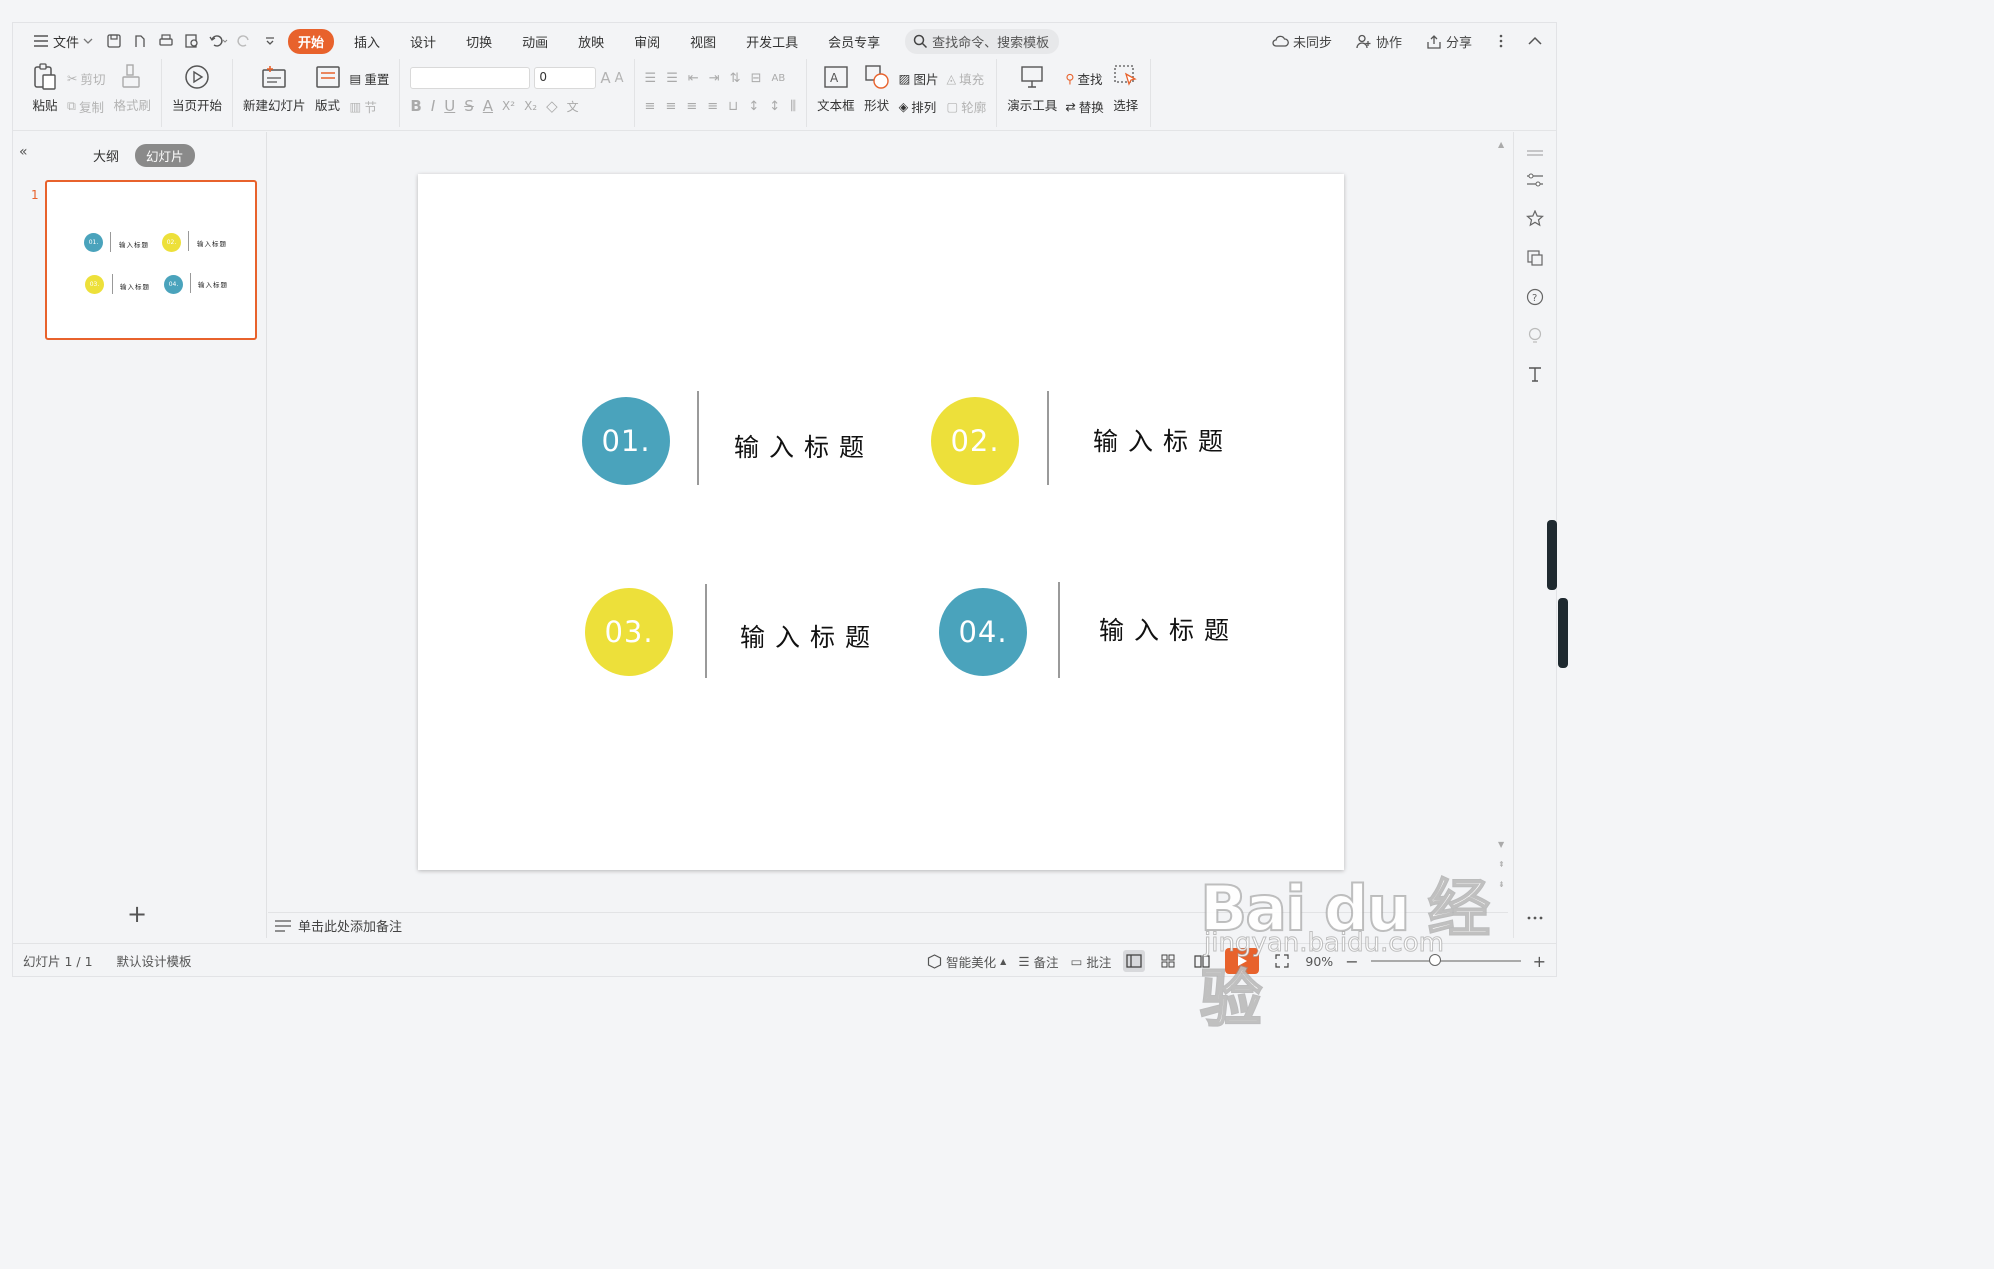 Image resolution: width=1994 pixels, height=1269 pixels. Describe the element at coordinates (793, 106) in the screenshot. I see `columns-icon: ⫼` at that location.